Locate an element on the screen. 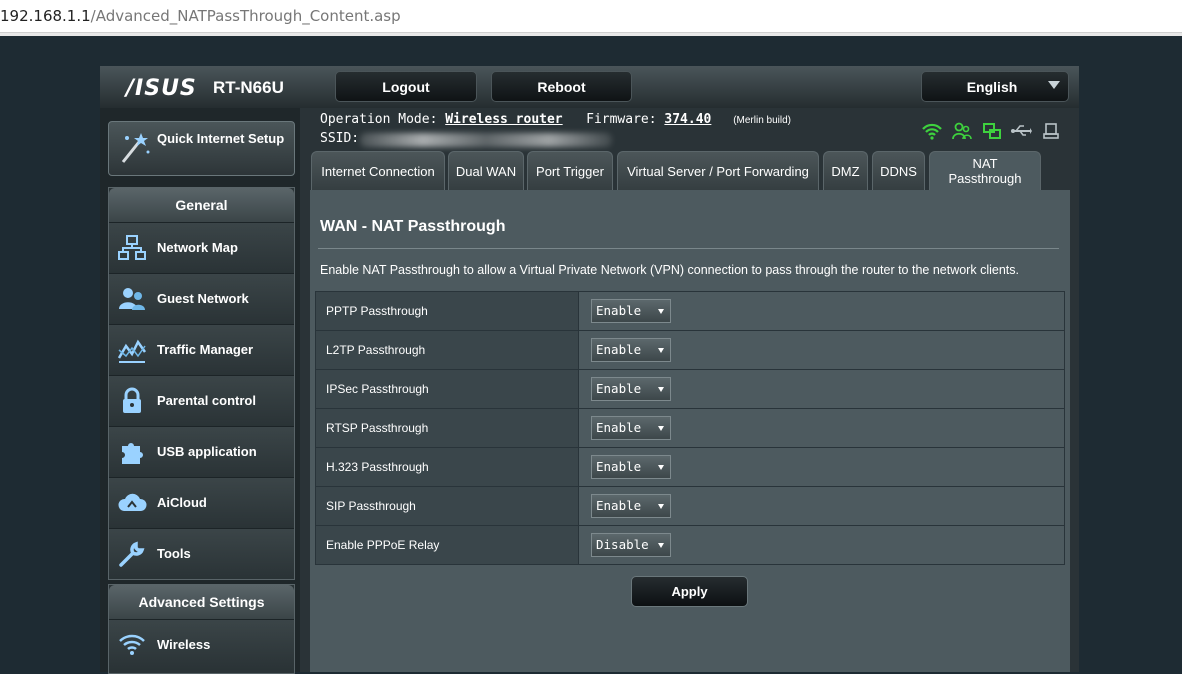 The width and height of the screenshot is (1182, 674). sidebar-item-label: Tools is located at coordinates (174, 553).